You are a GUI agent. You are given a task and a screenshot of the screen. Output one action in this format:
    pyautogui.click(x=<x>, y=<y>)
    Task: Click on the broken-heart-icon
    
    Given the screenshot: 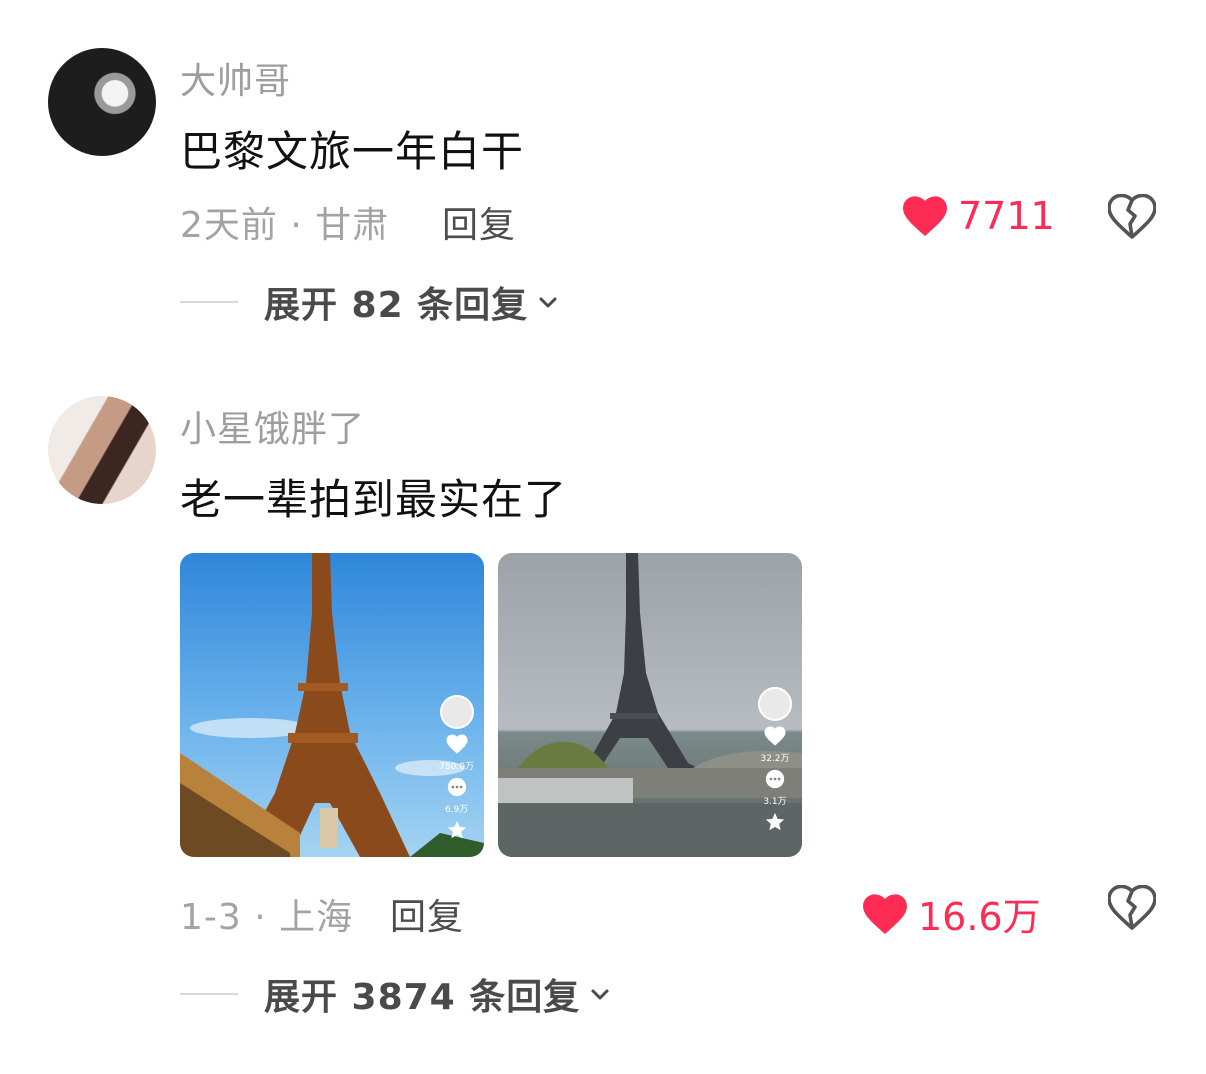 What is the action you would take?
    pyautogui.click(x=1132, y=908)
    